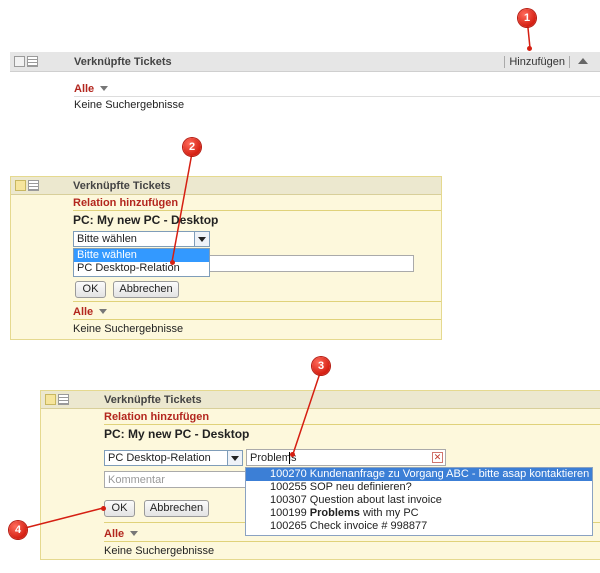  I want to click on callout-marker-3: 3, so click(321, 366).